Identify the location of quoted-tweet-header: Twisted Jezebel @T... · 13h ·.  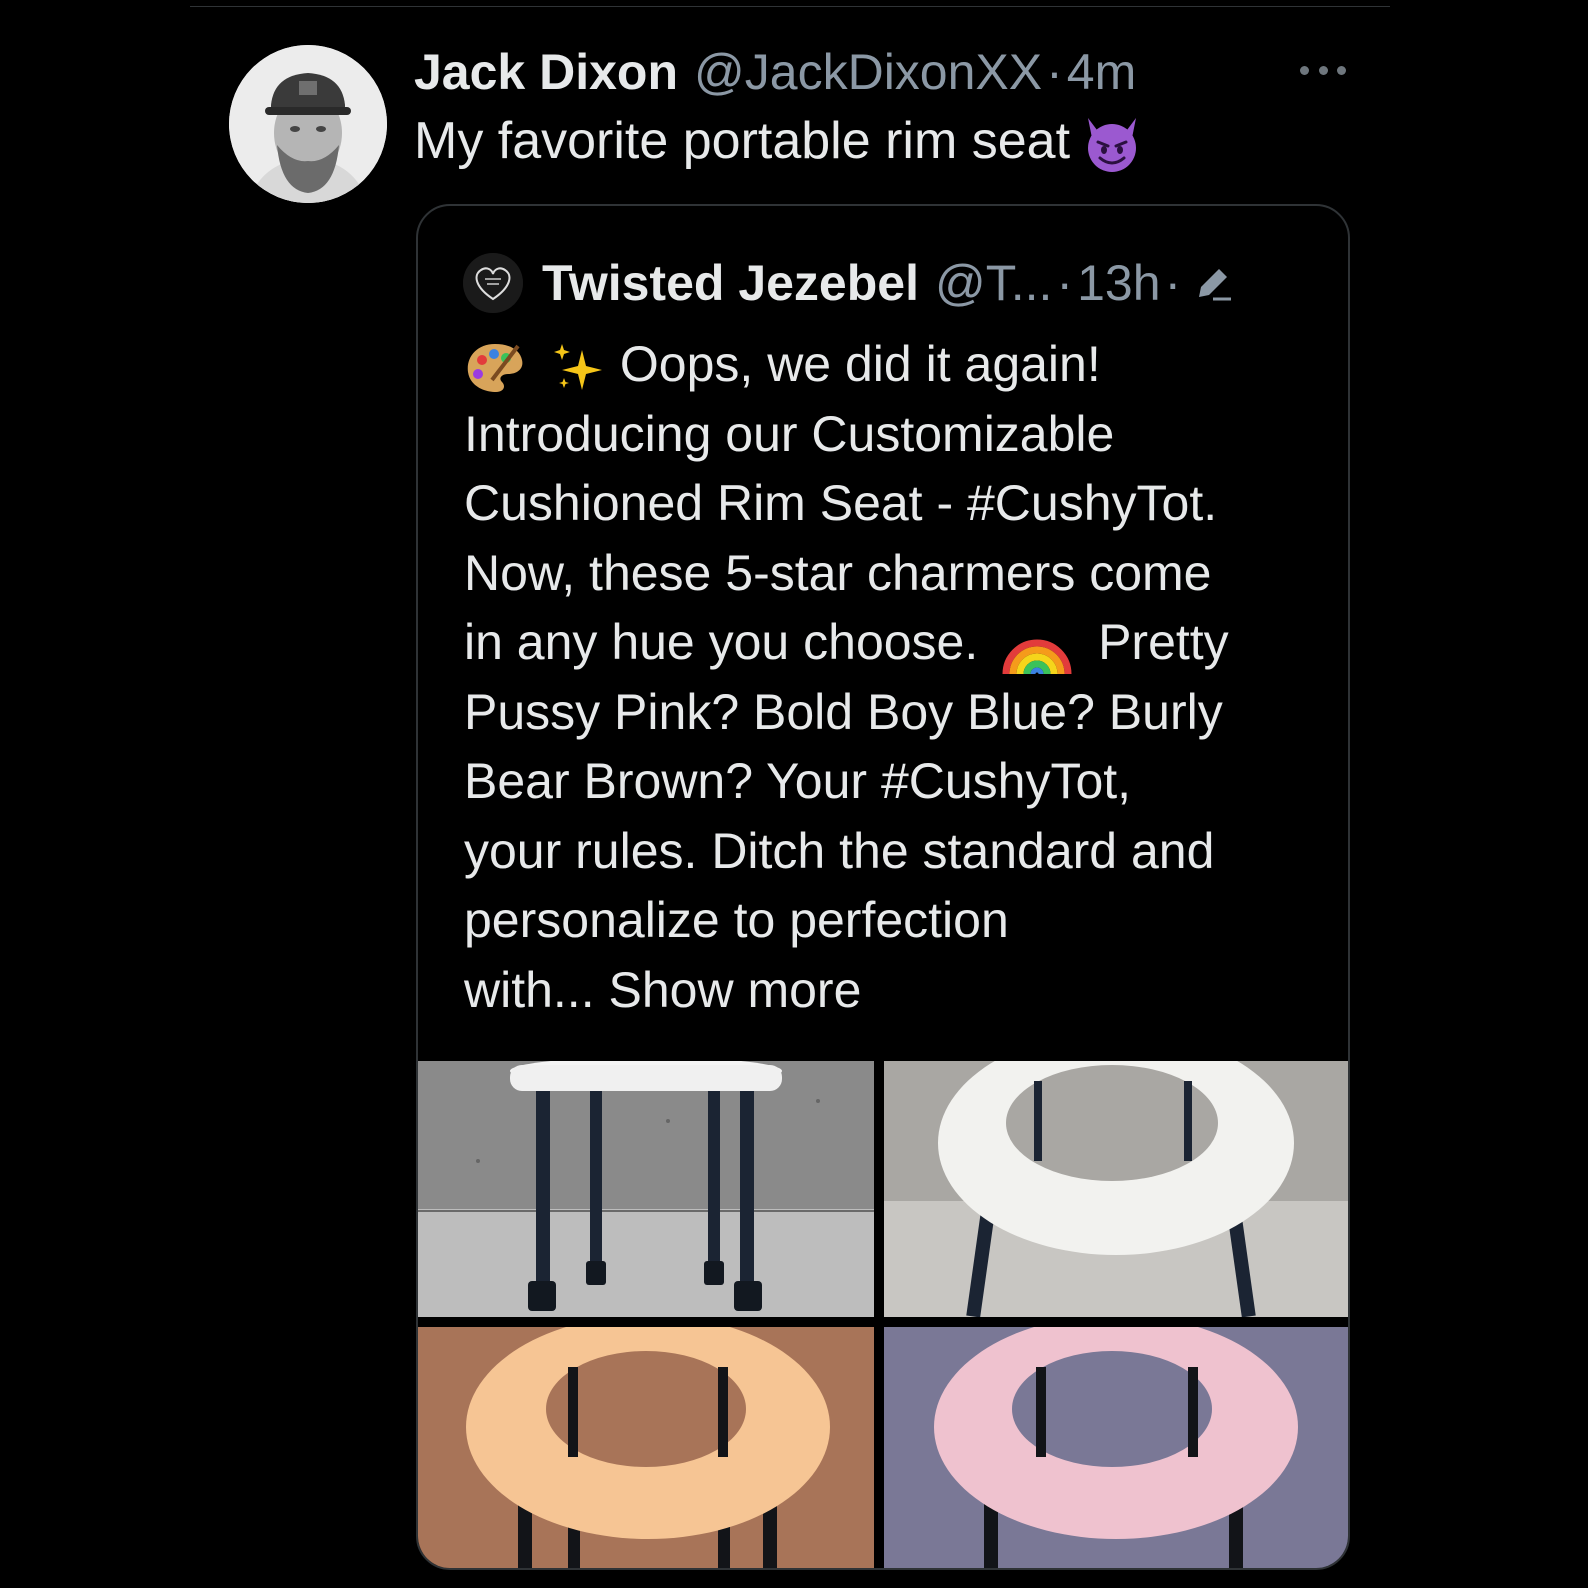
(888, 283).